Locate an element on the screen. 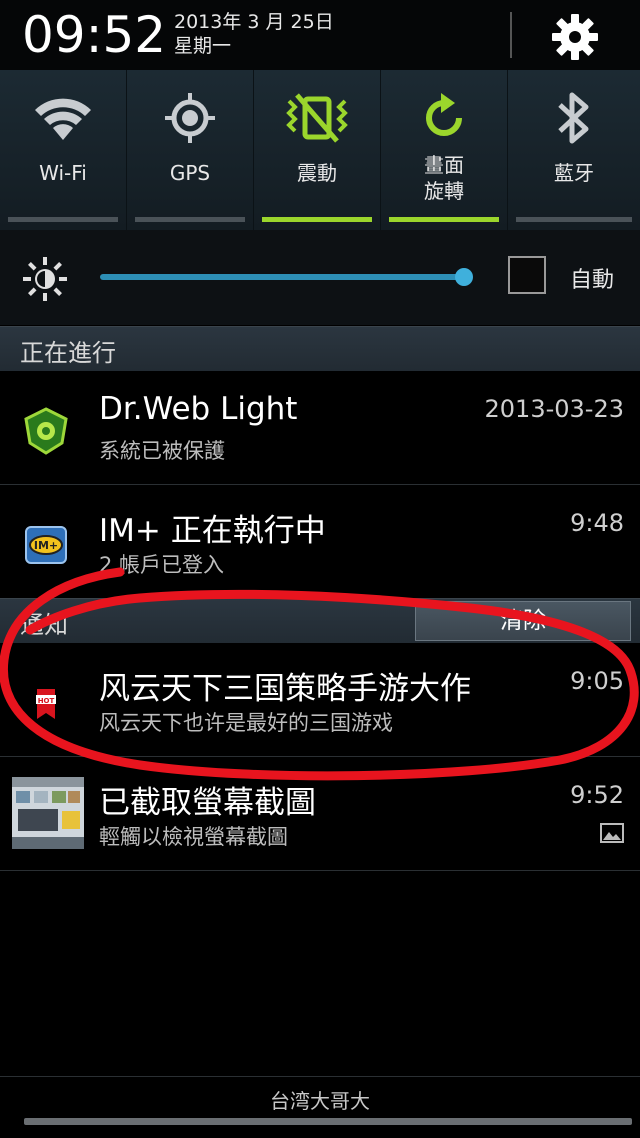 The image size is (640, 1138). im-plus-icon: IM+ is located at coordinates (46, 545).